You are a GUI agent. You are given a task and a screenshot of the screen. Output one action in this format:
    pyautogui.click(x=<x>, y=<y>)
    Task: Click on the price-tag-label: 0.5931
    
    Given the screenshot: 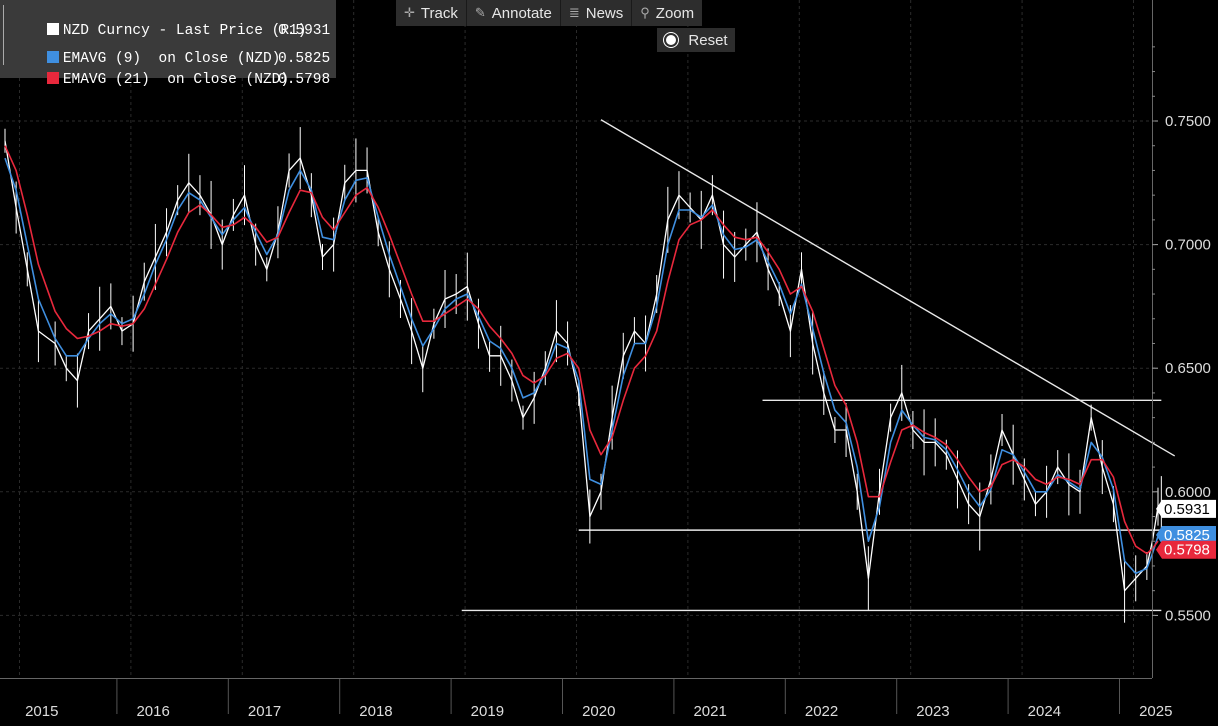 What is the action you would take?
    pyautogui.click(x=1187, y=509)
    